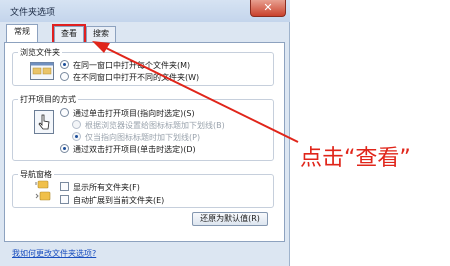 The image size is (450, 266). What do you see at coordinates (355, 158) in the screenshot?
I see `annotation-text: 点击“查看”` at bounding box center [355, 158].